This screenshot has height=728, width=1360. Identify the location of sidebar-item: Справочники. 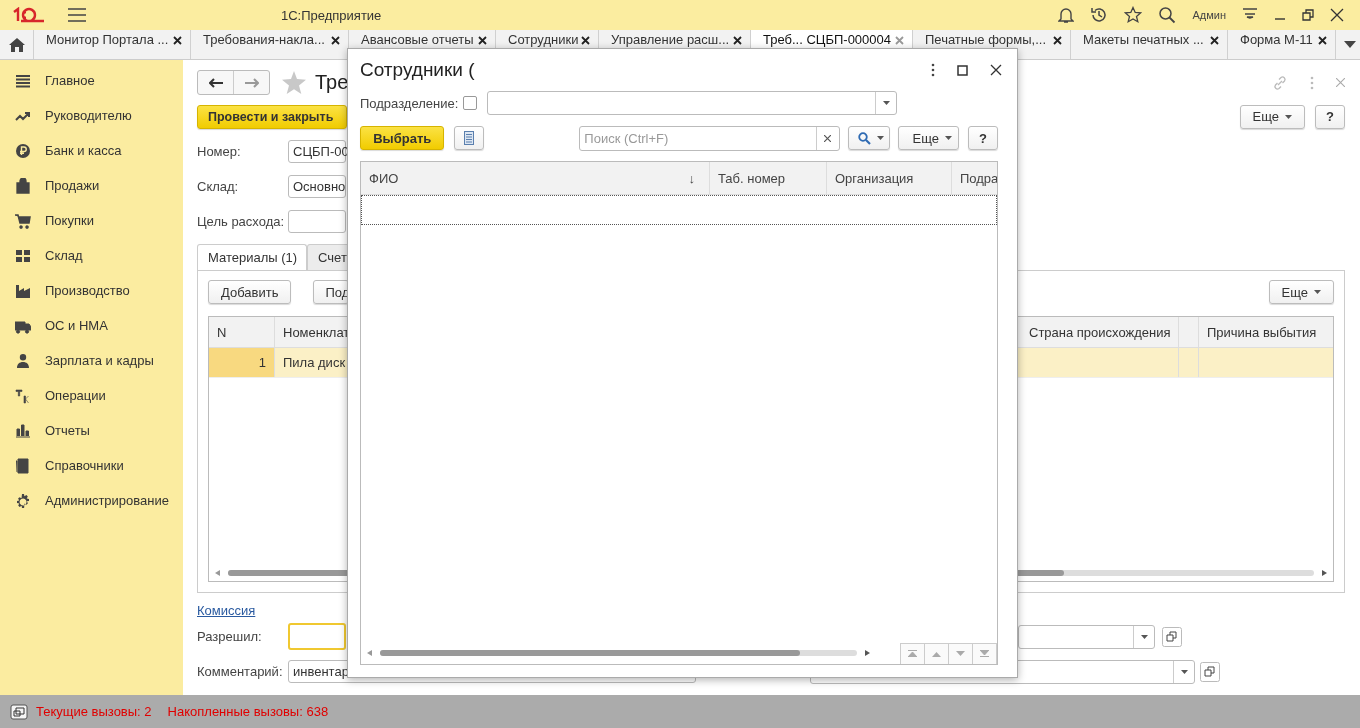
(84, 465).